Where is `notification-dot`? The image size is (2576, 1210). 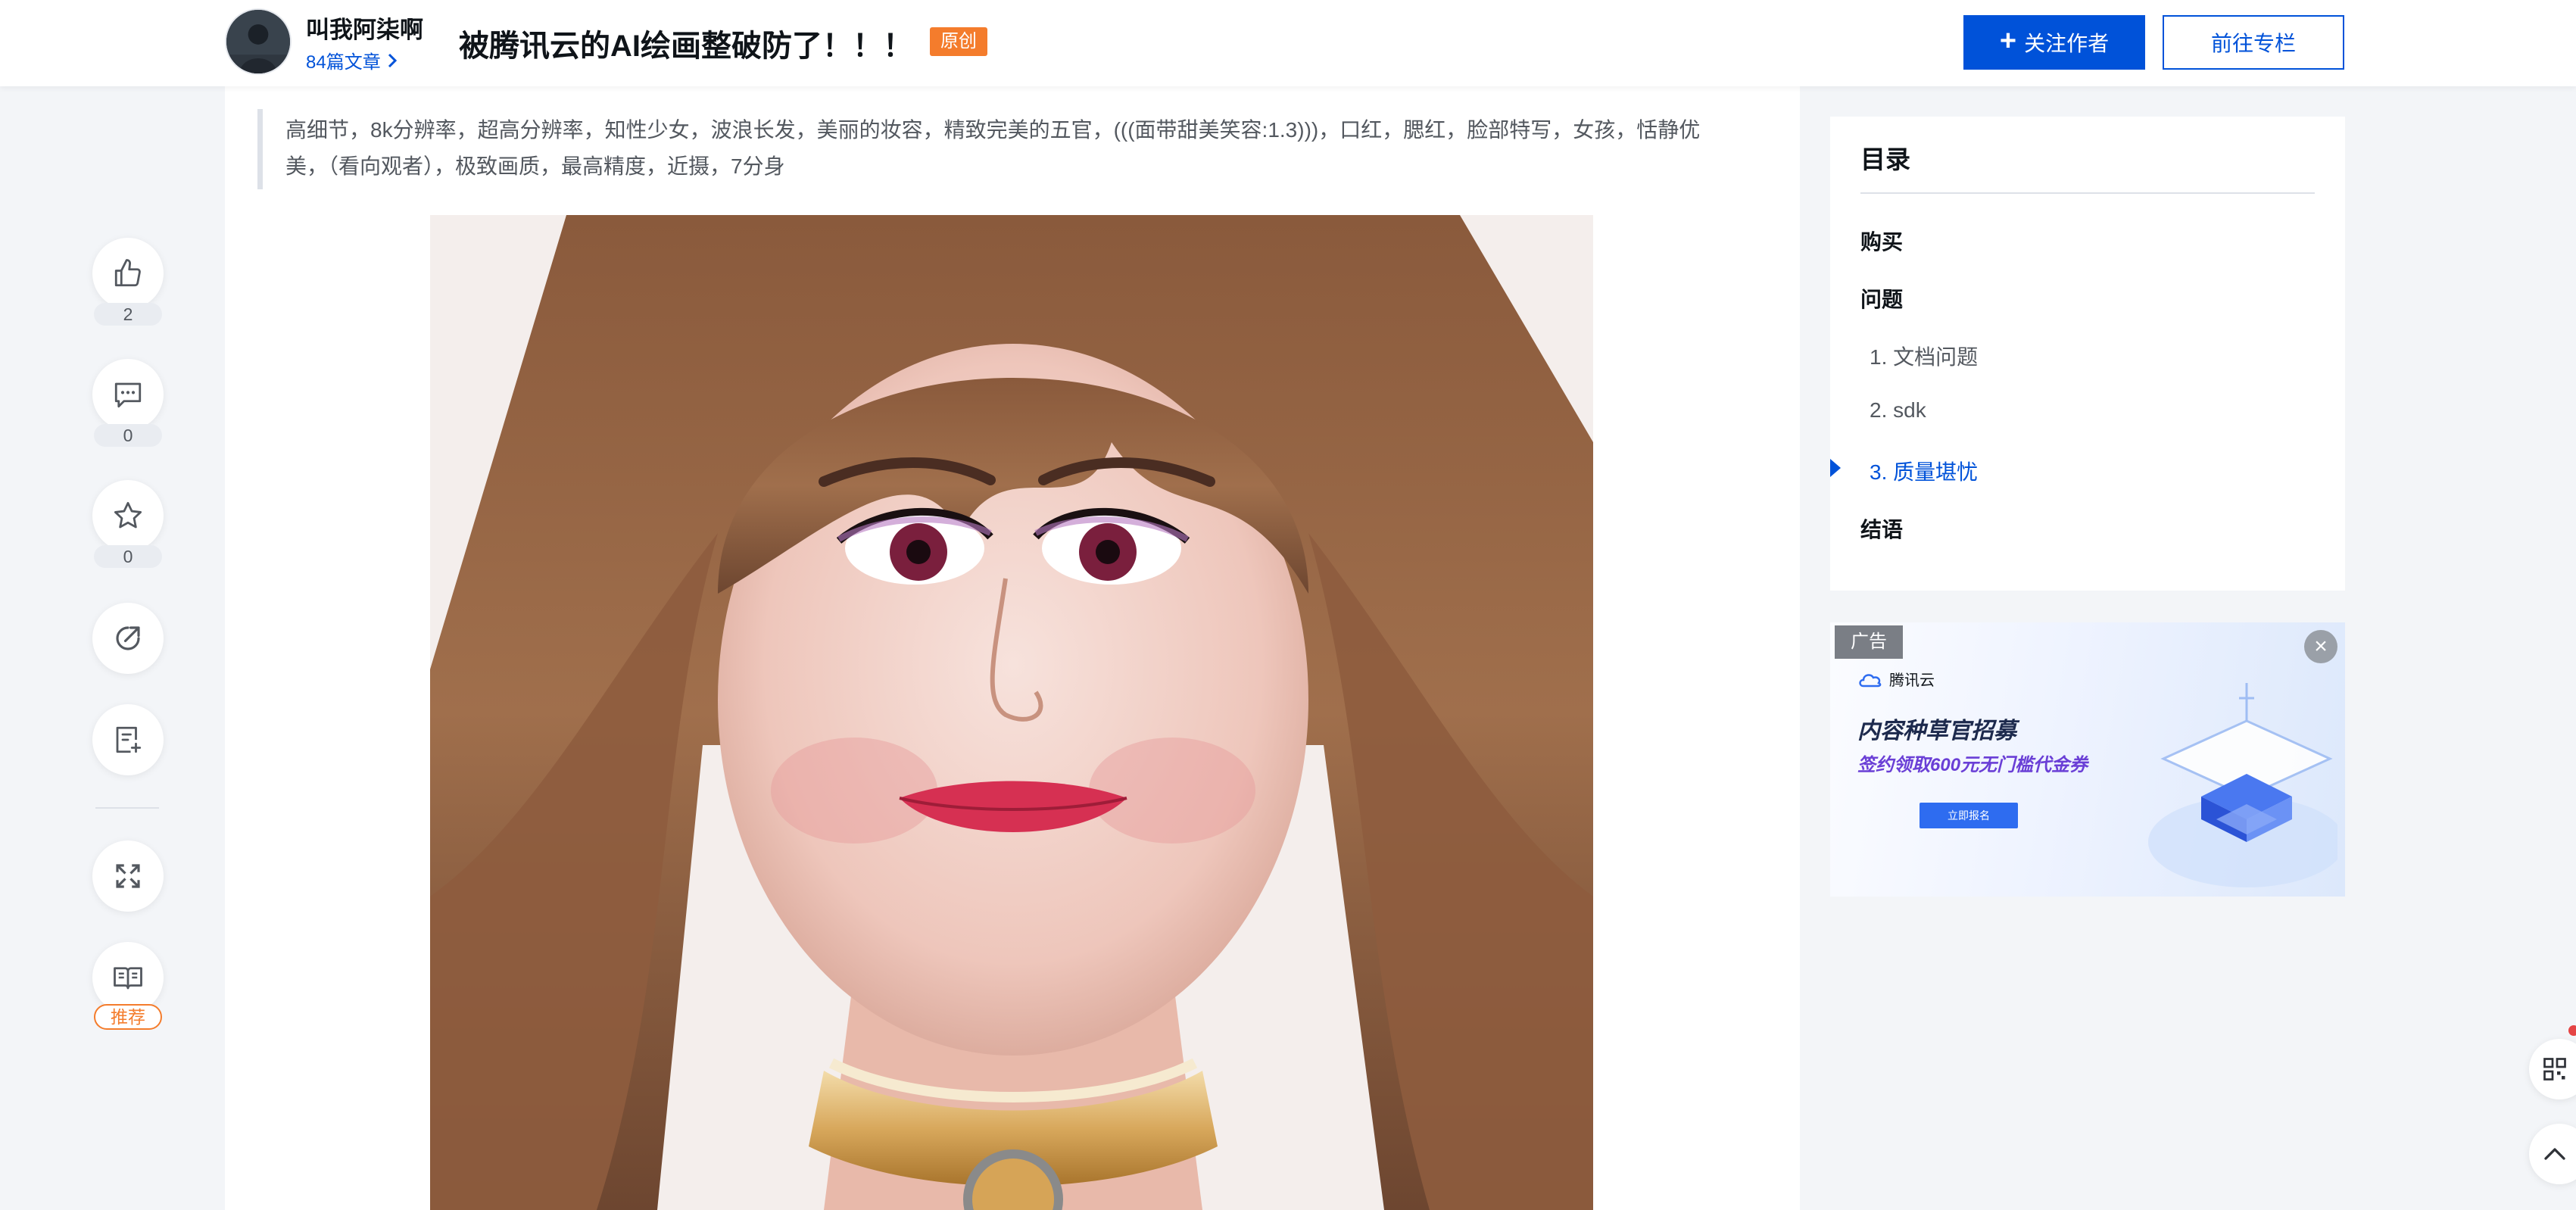
notification-dot is located at coordinates (2572, 1031).